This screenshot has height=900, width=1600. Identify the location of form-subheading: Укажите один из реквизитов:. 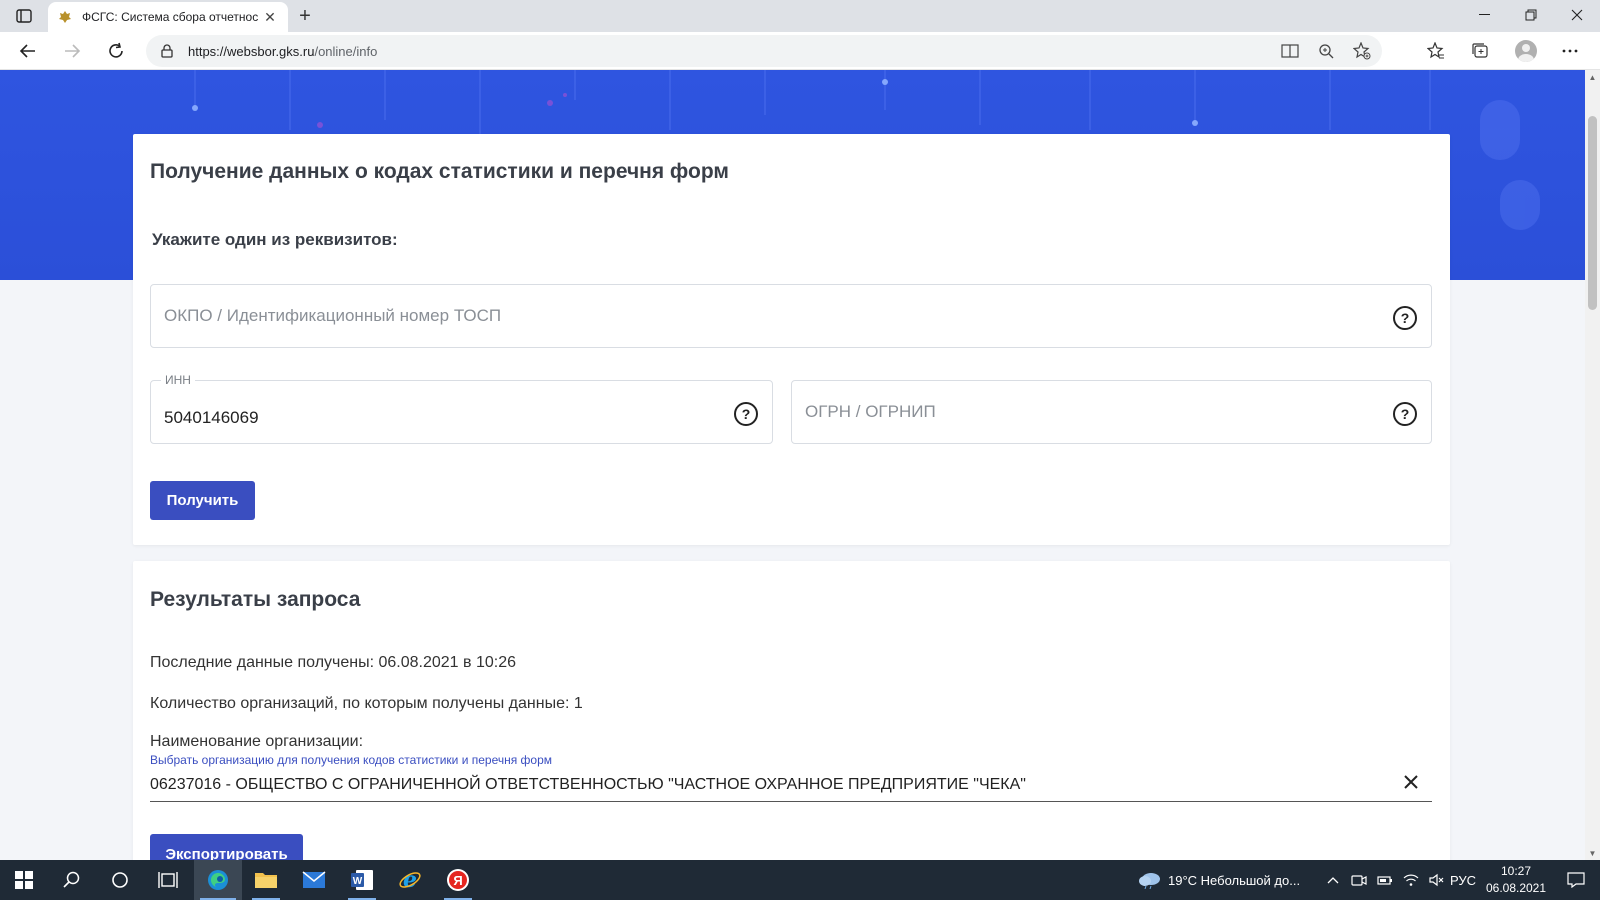
(275, 239).